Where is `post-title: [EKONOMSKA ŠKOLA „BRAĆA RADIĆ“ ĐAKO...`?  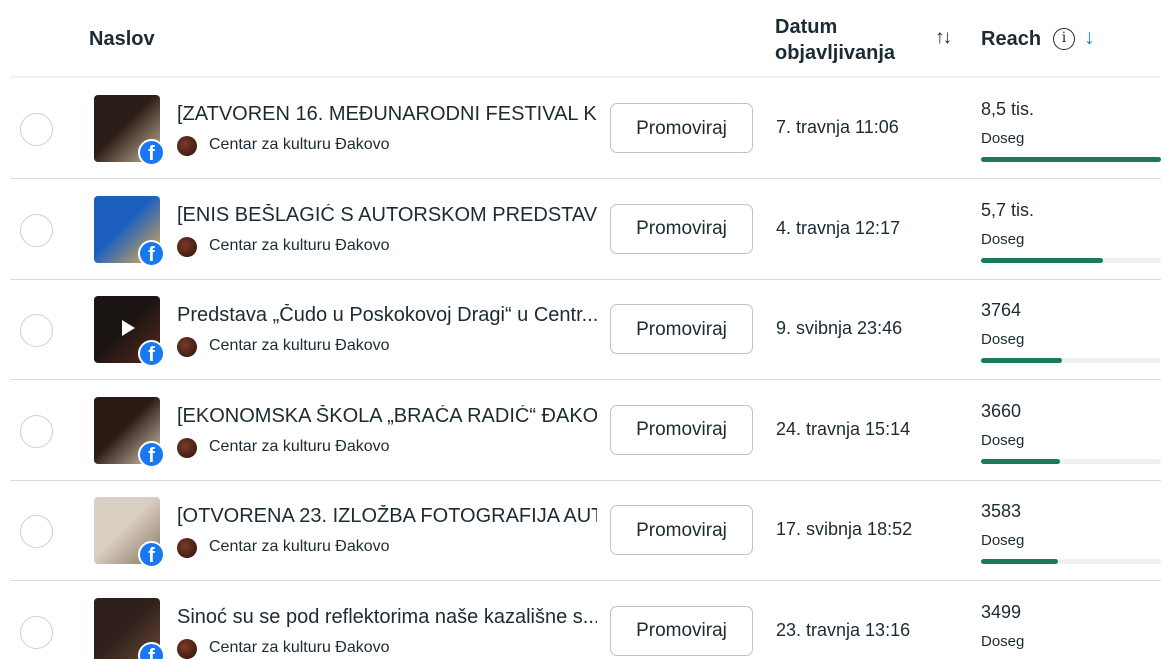 post-title: [EKONOMSKA ŠKOLA „BRAĆA RADIĆ“ ĐAKO... is located at coordinates (387, 416).